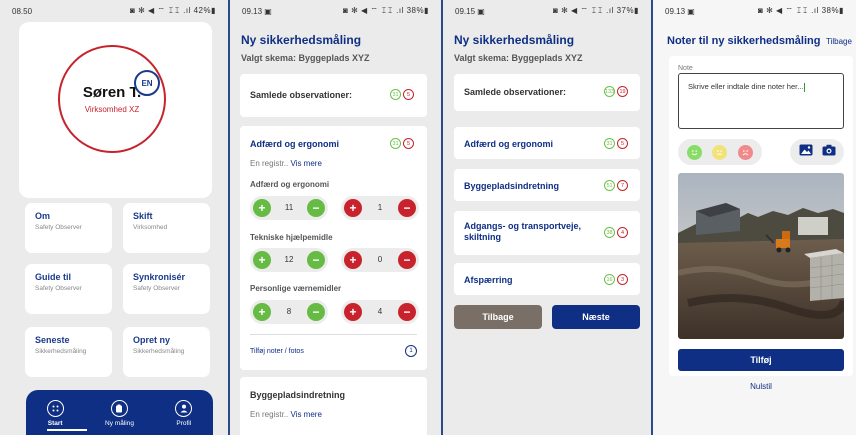 The width and height of the screenshot is (856, 435). I want to click on back-link: Tilbage, so click(839, 41).